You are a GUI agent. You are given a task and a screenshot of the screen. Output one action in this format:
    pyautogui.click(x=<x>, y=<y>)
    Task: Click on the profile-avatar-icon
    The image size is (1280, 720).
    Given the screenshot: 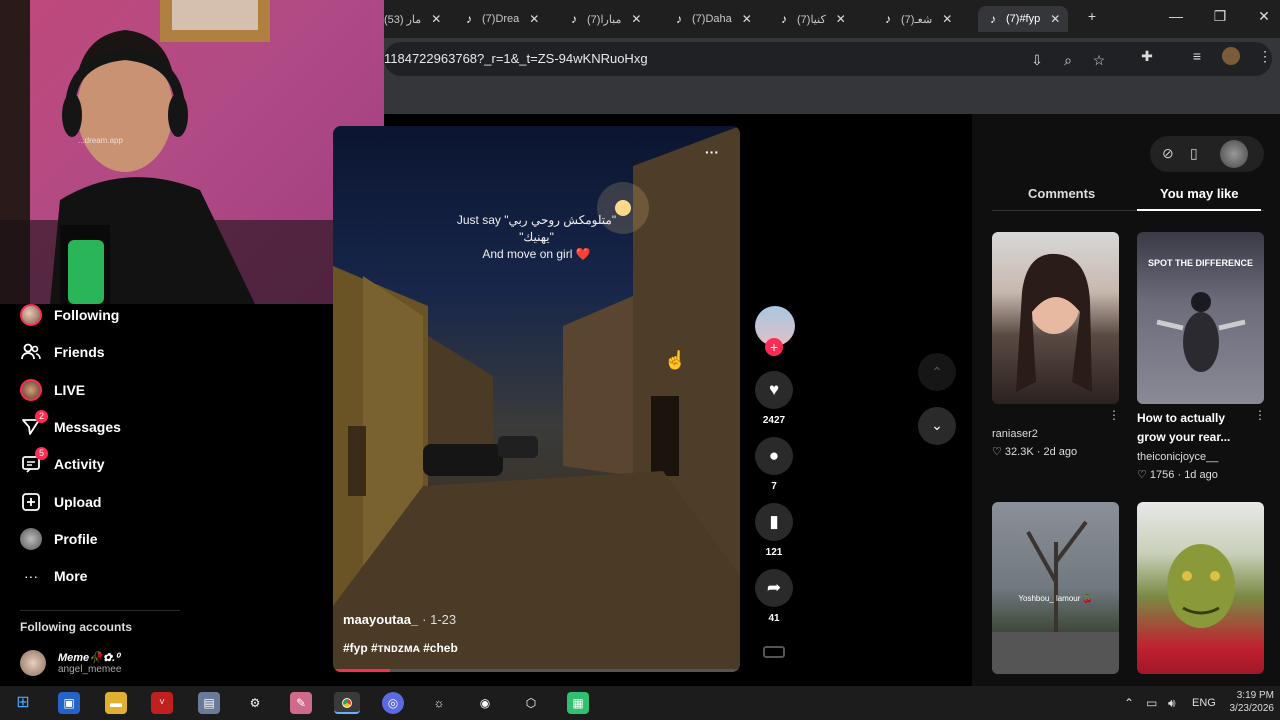 What is the action you would take?
    pyautogui.click(x=1231, y=56)
    